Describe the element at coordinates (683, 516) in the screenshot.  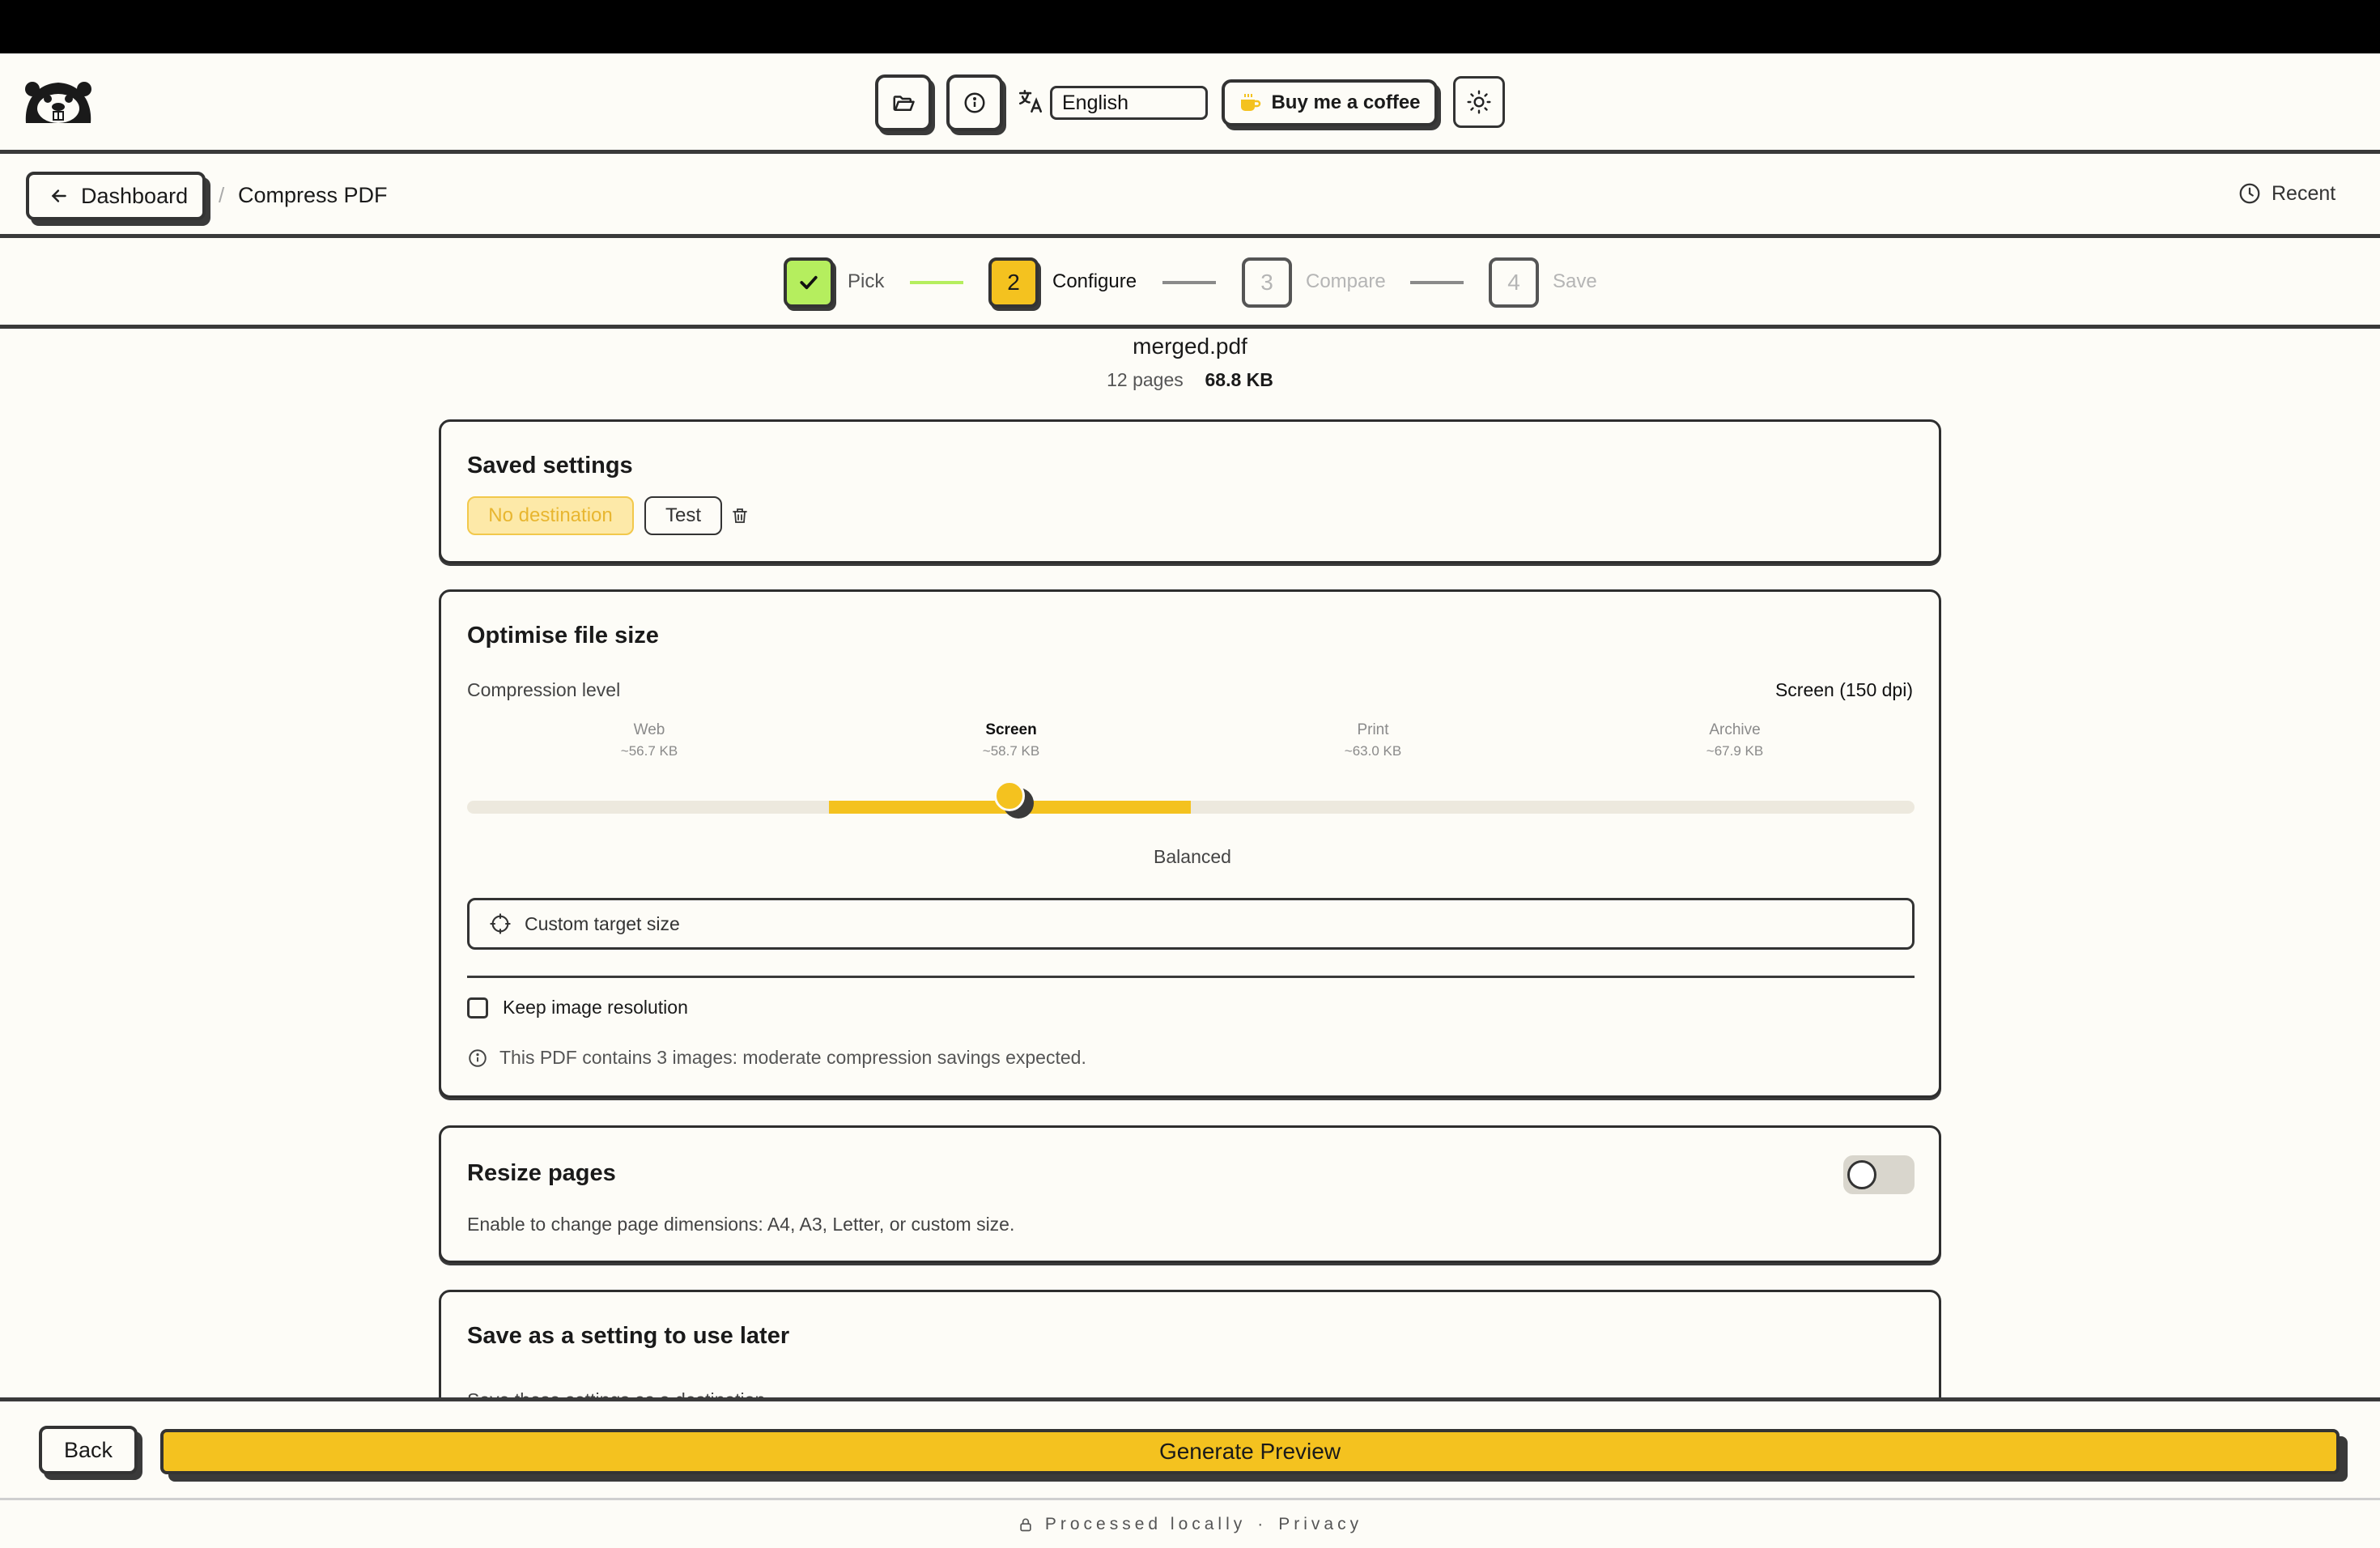
I see `saved-setting-chip-test: Test` at that location.